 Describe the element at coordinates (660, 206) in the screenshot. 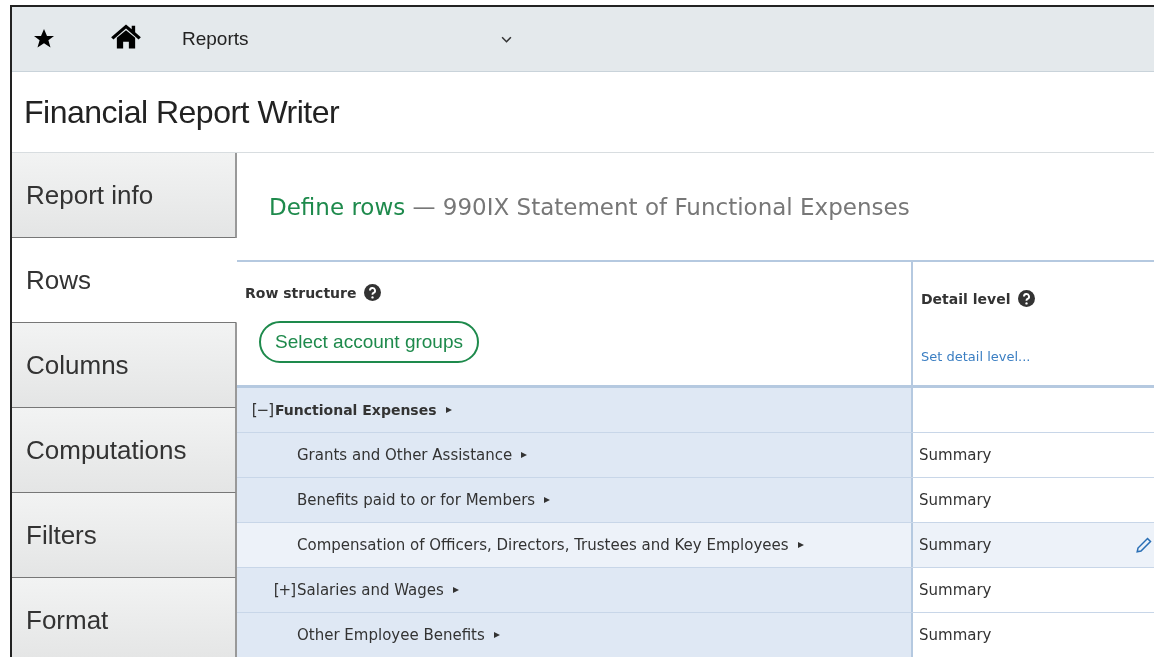

I see `report-title: — 990IX Statement of Functional Expenses` at that location.